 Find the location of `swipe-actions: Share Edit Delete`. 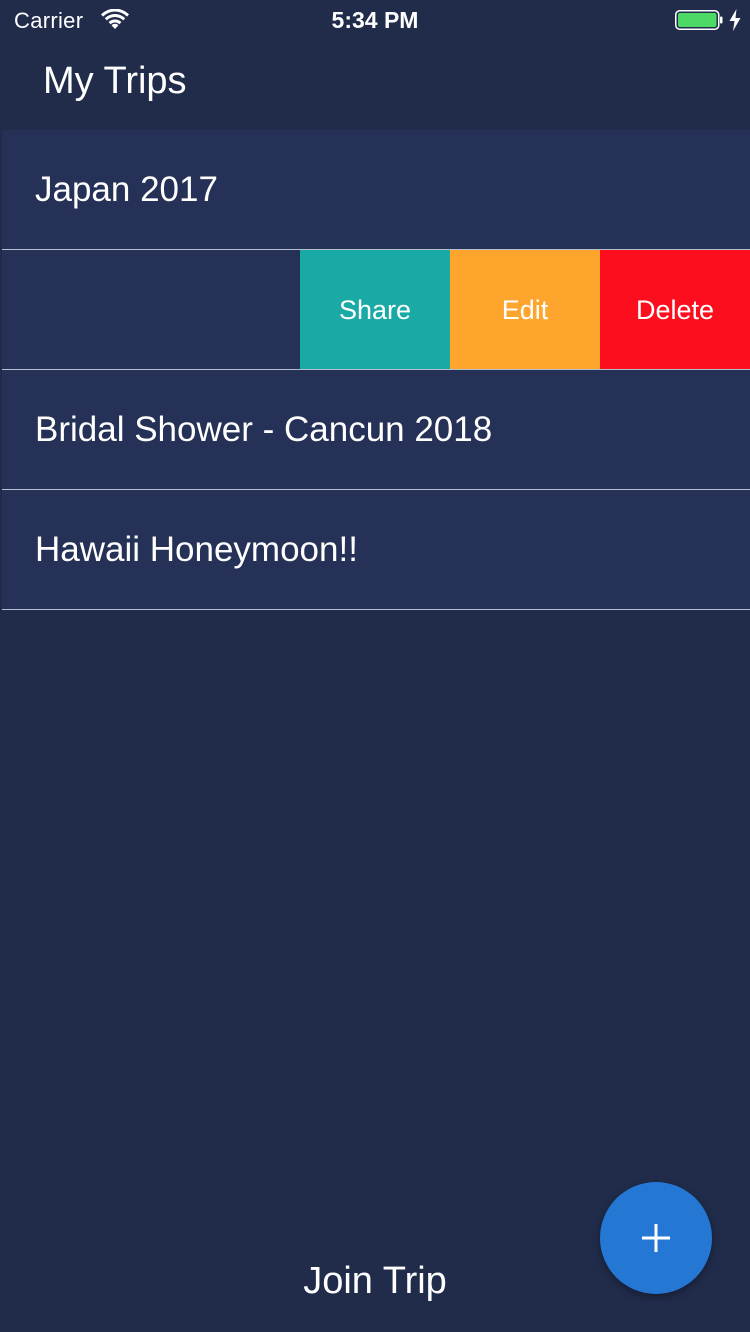

swipe-actions: Share Edit Delete is located at coordinates (525, 309).